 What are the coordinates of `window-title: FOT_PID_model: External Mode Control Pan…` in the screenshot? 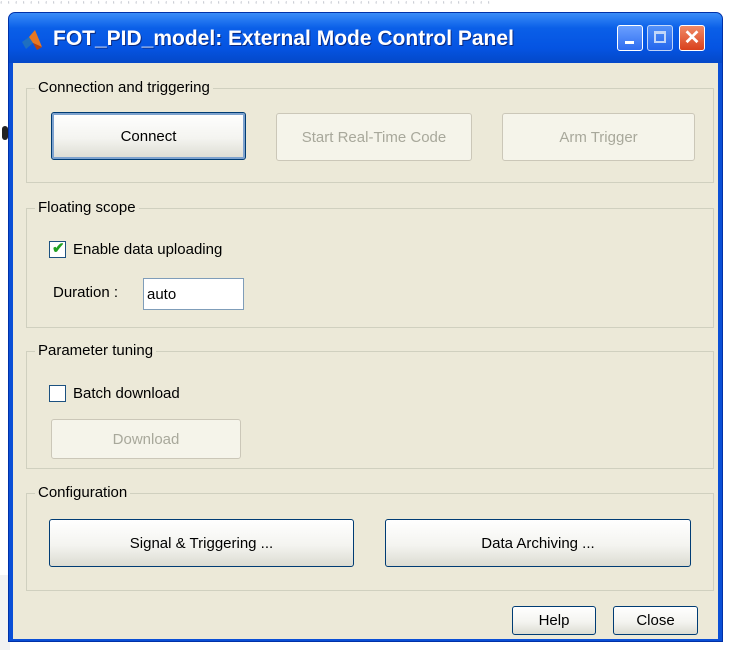 It's located at (283, 38).